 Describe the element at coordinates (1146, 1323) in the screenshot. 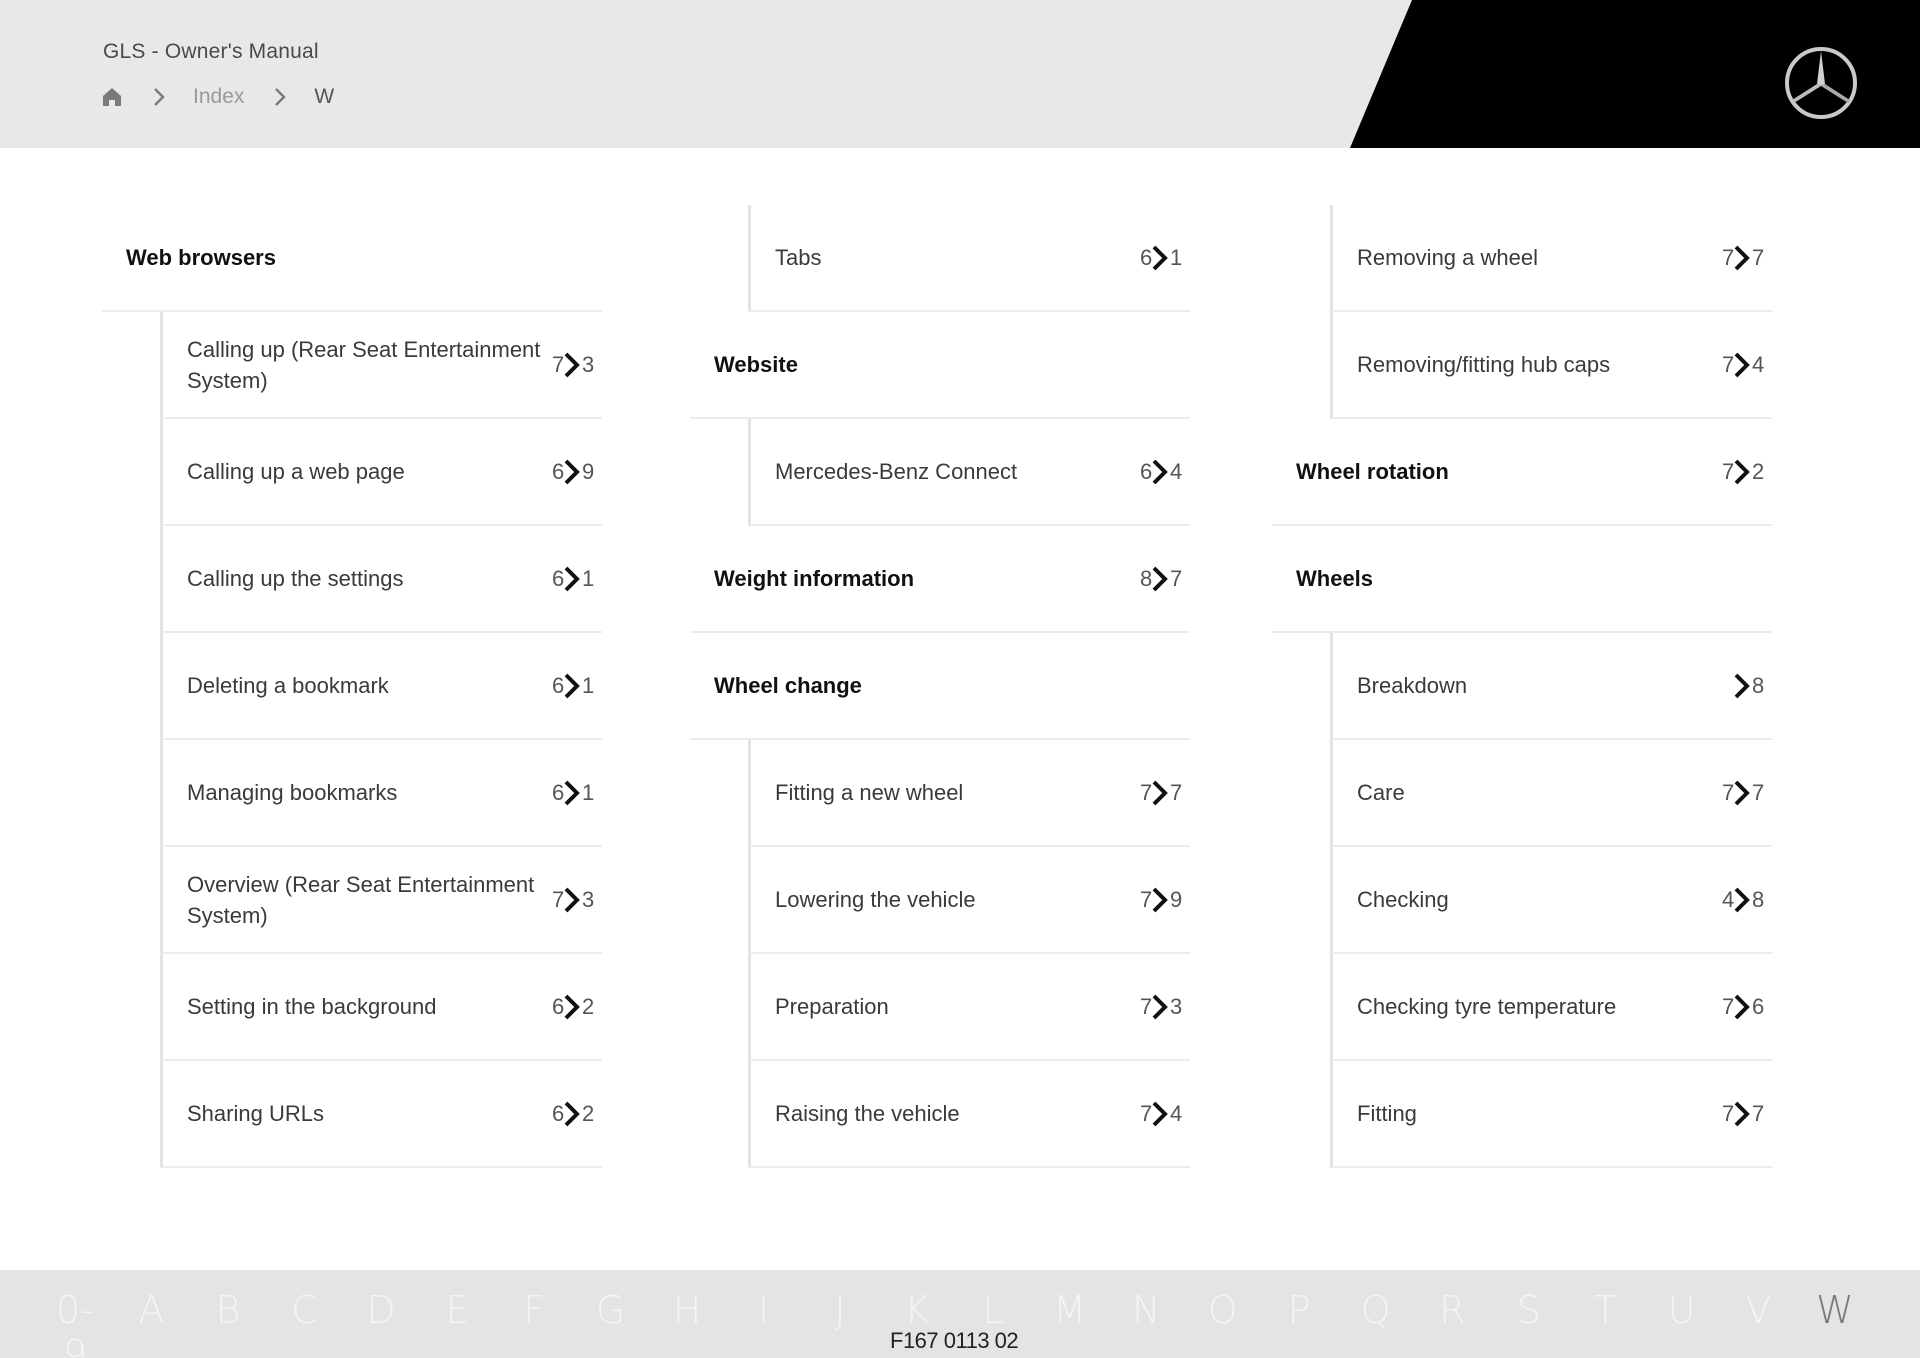

I see `alphabet-letter-n: N` at that location.